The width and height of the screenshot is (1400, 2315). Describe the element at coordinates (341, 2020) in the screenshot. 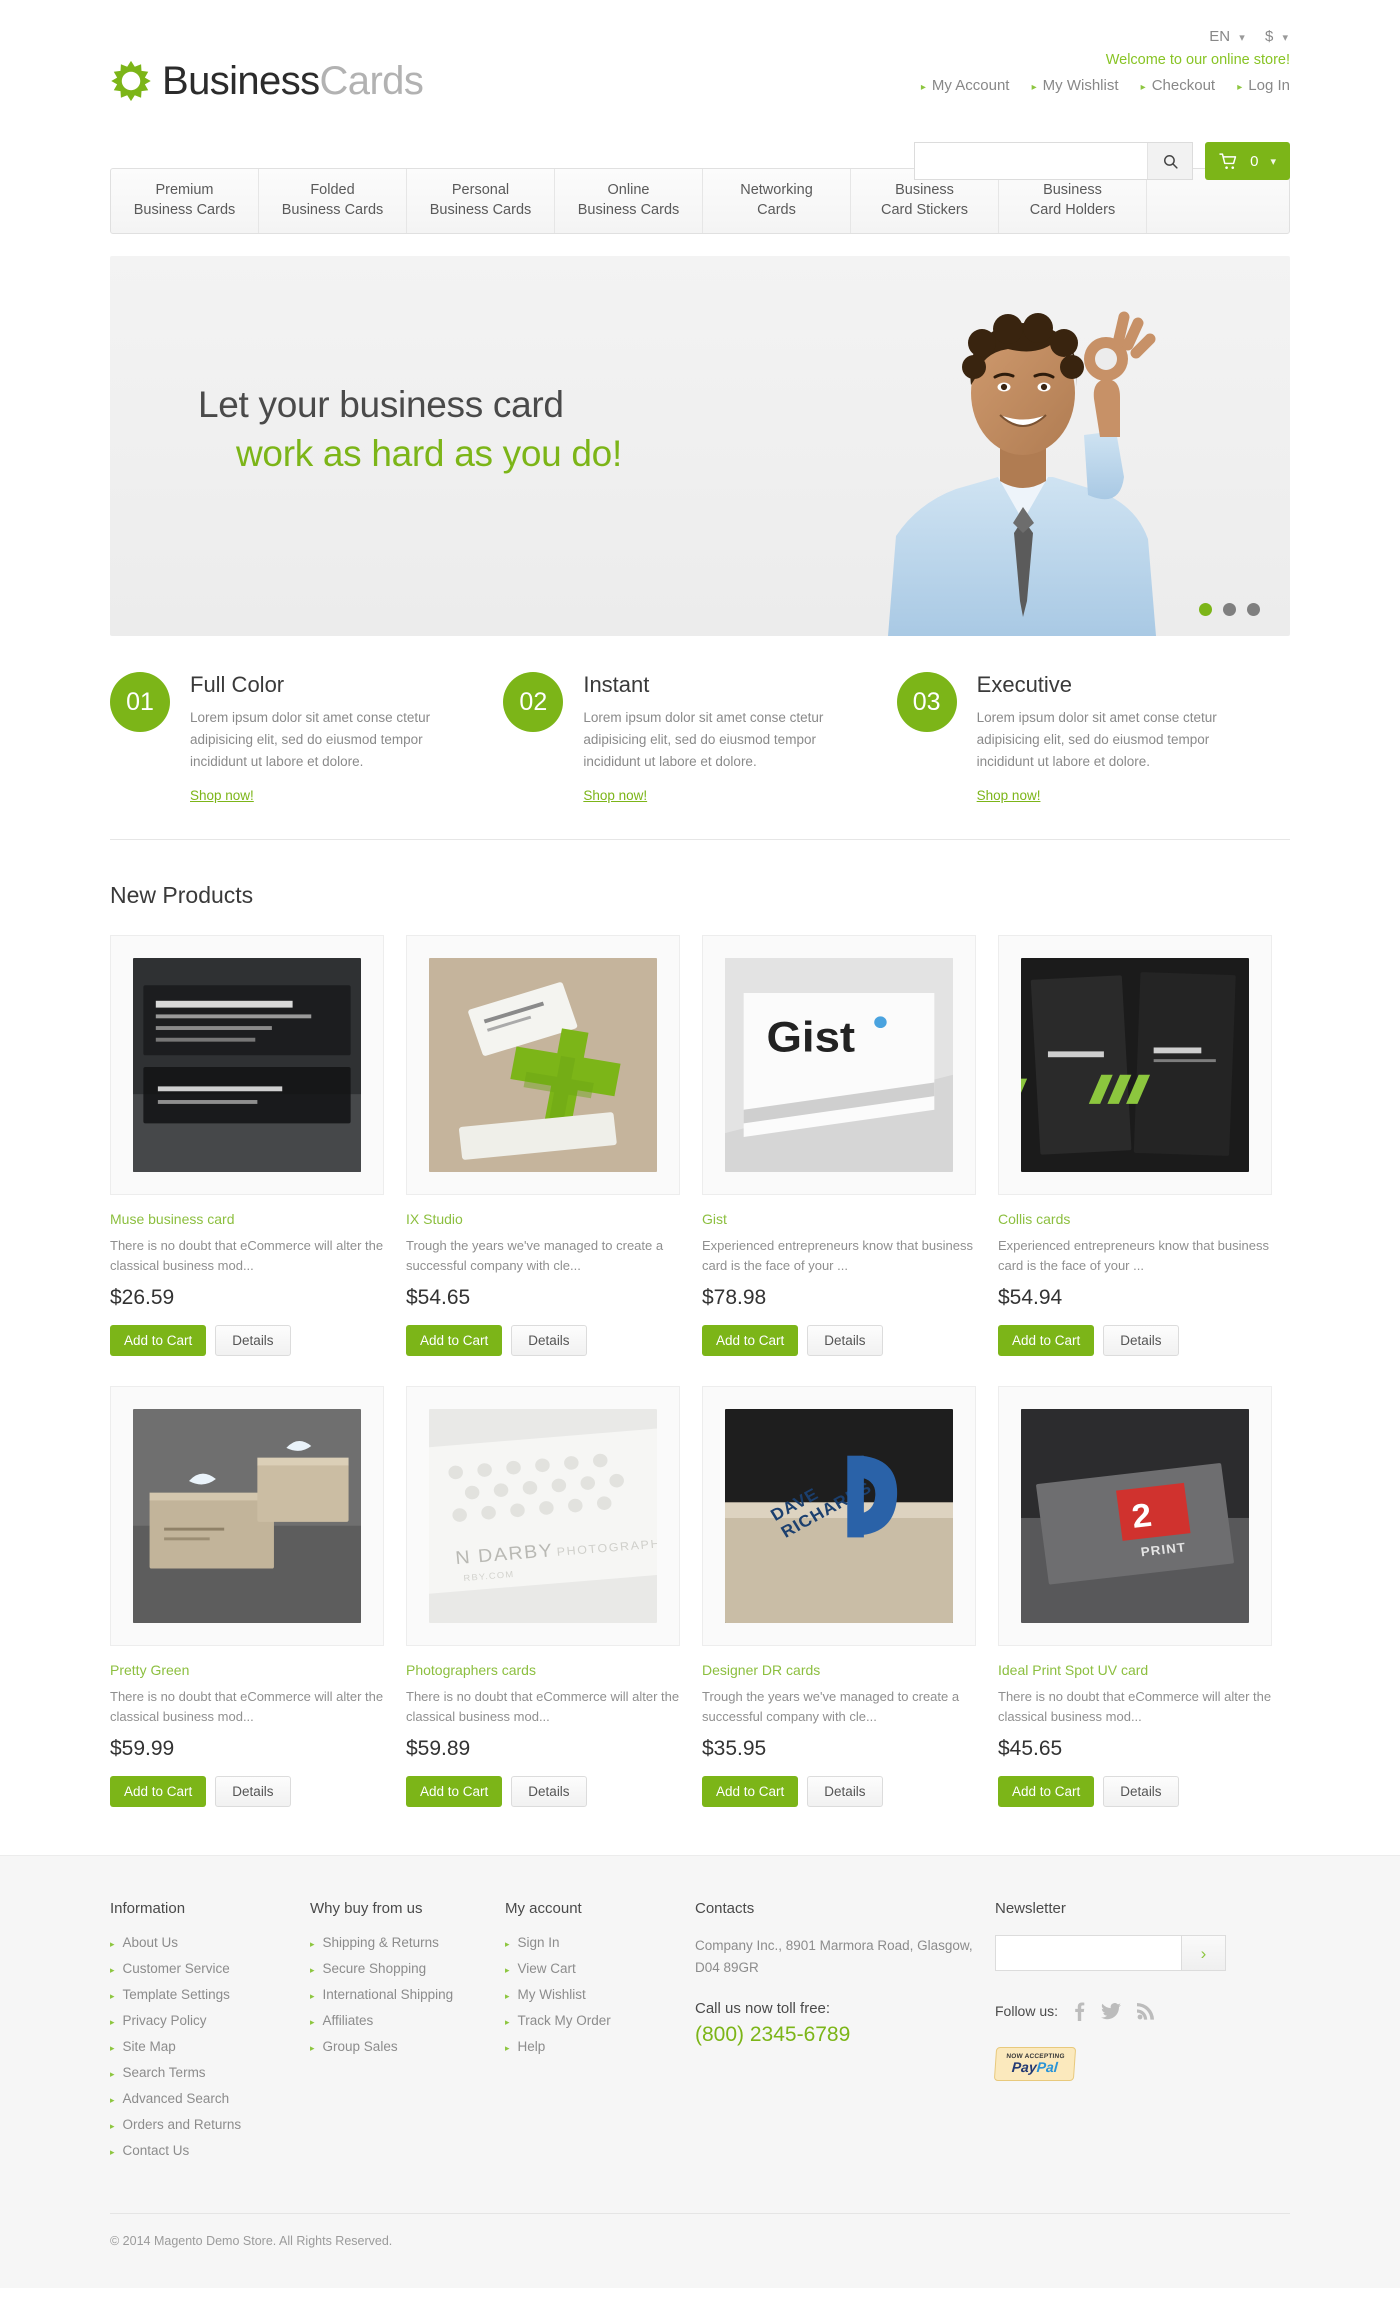

I see `footer-link-affiliates: ▸ Affiliates` at that location.